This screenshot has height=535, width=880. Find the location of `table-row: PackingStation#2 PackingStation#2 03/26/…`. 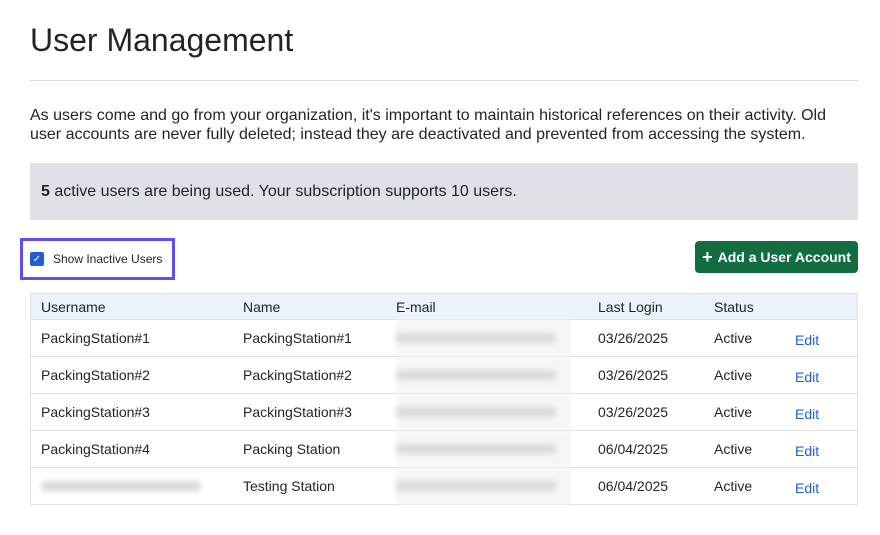

table-row: PackingStation#2 PackingStation#2 03/26/… is located at coordinates (444, 374).